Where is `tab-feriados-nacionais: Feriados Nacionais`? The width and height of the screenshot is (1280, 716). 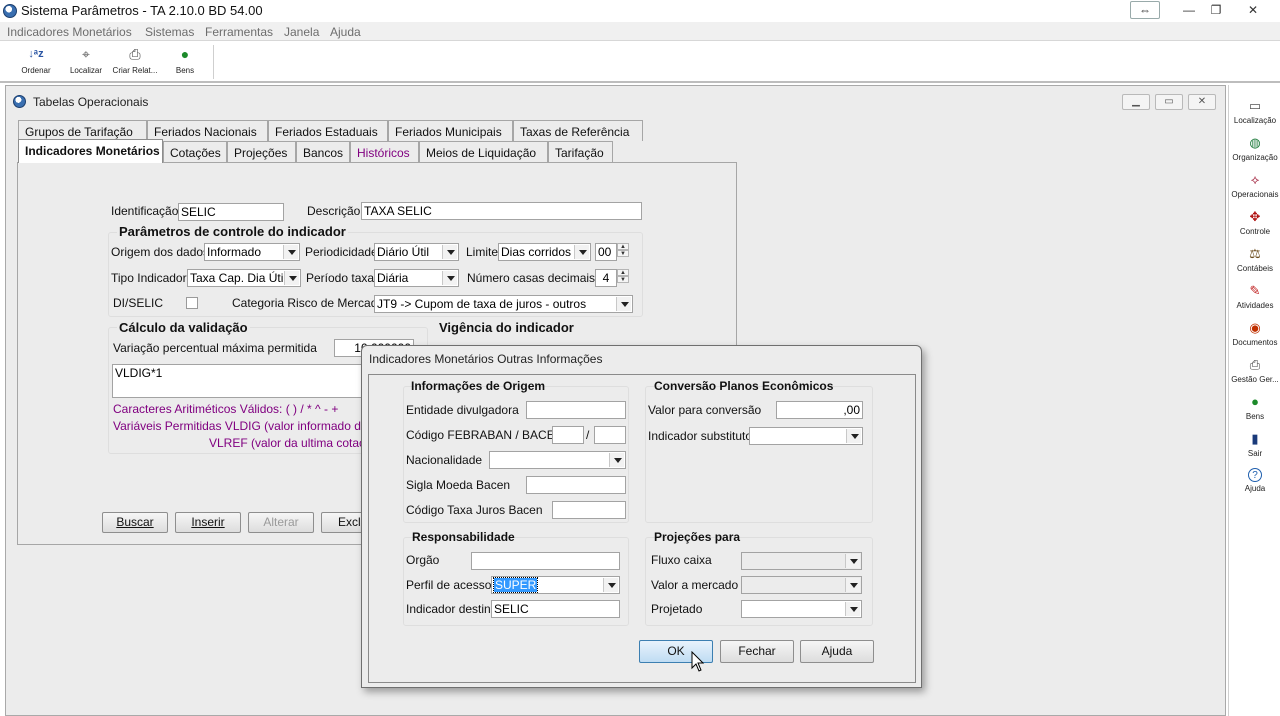 tab-feriados-nacionais: Feriados Nacionais is located at coordinates (207, 130).